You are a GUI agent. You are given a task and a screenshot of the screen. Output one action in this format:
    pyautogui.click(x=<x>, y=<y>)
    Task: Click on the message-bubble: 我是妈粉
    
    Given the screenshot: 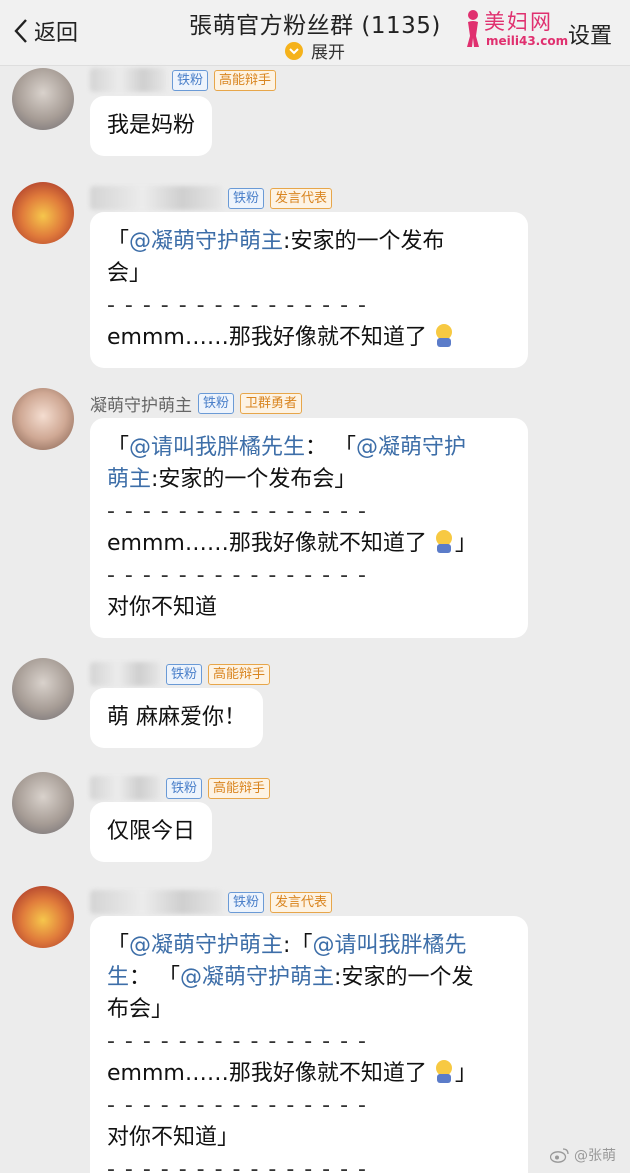 What is the action you would take?
    pyautogui.click(x=151, y=126)
    